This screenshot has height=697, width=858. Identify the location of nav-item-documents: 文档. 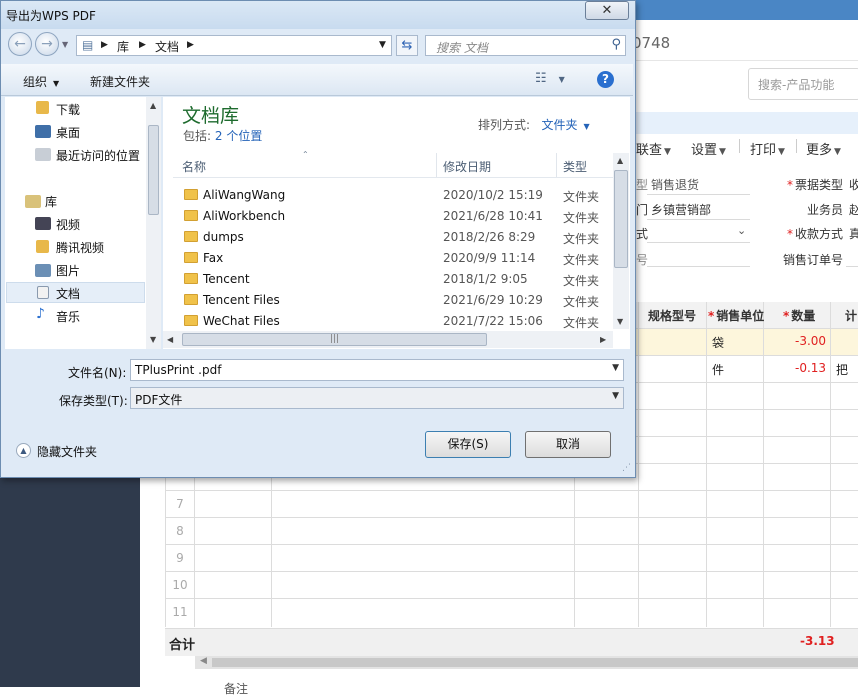
(68, 293).